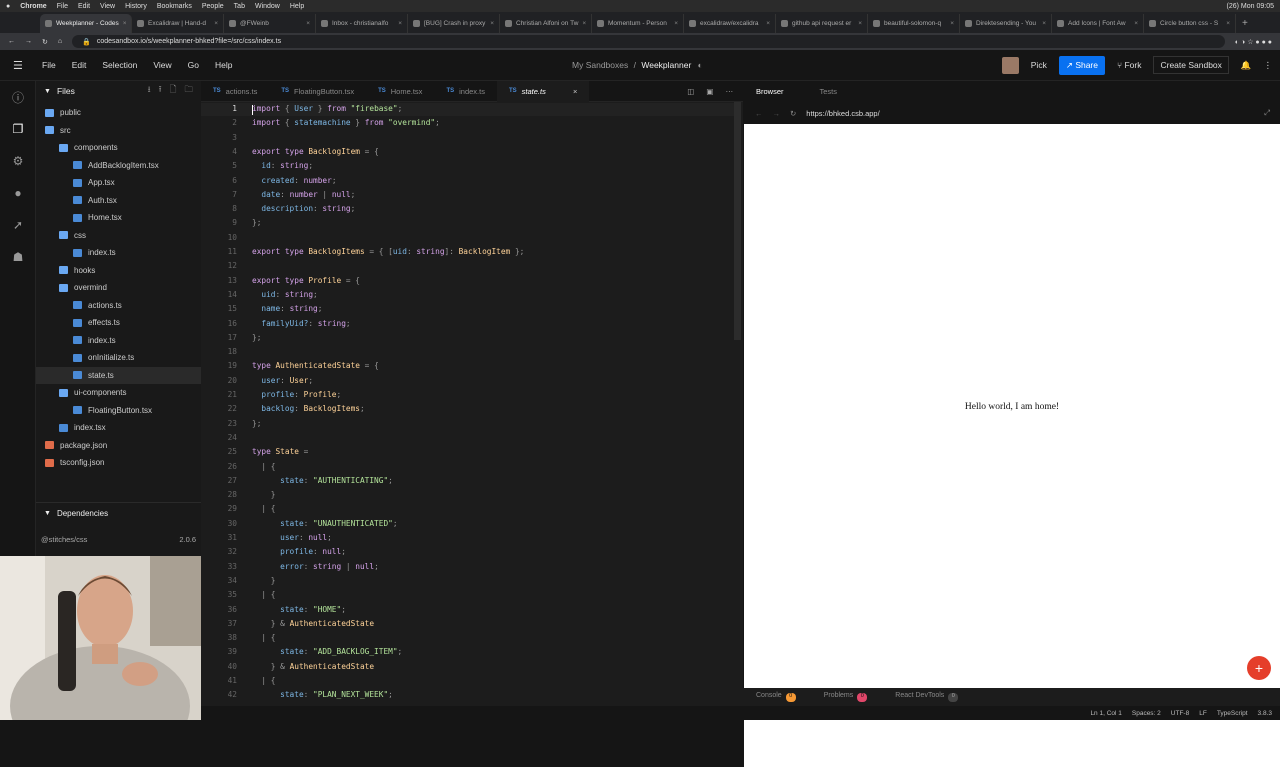 The height and width of the screenshot is (767, 1280). What do you see at coordinates (193, 65) in the screenshot?
I see `menu-item-go: Go` at bounding box center [193, 65].